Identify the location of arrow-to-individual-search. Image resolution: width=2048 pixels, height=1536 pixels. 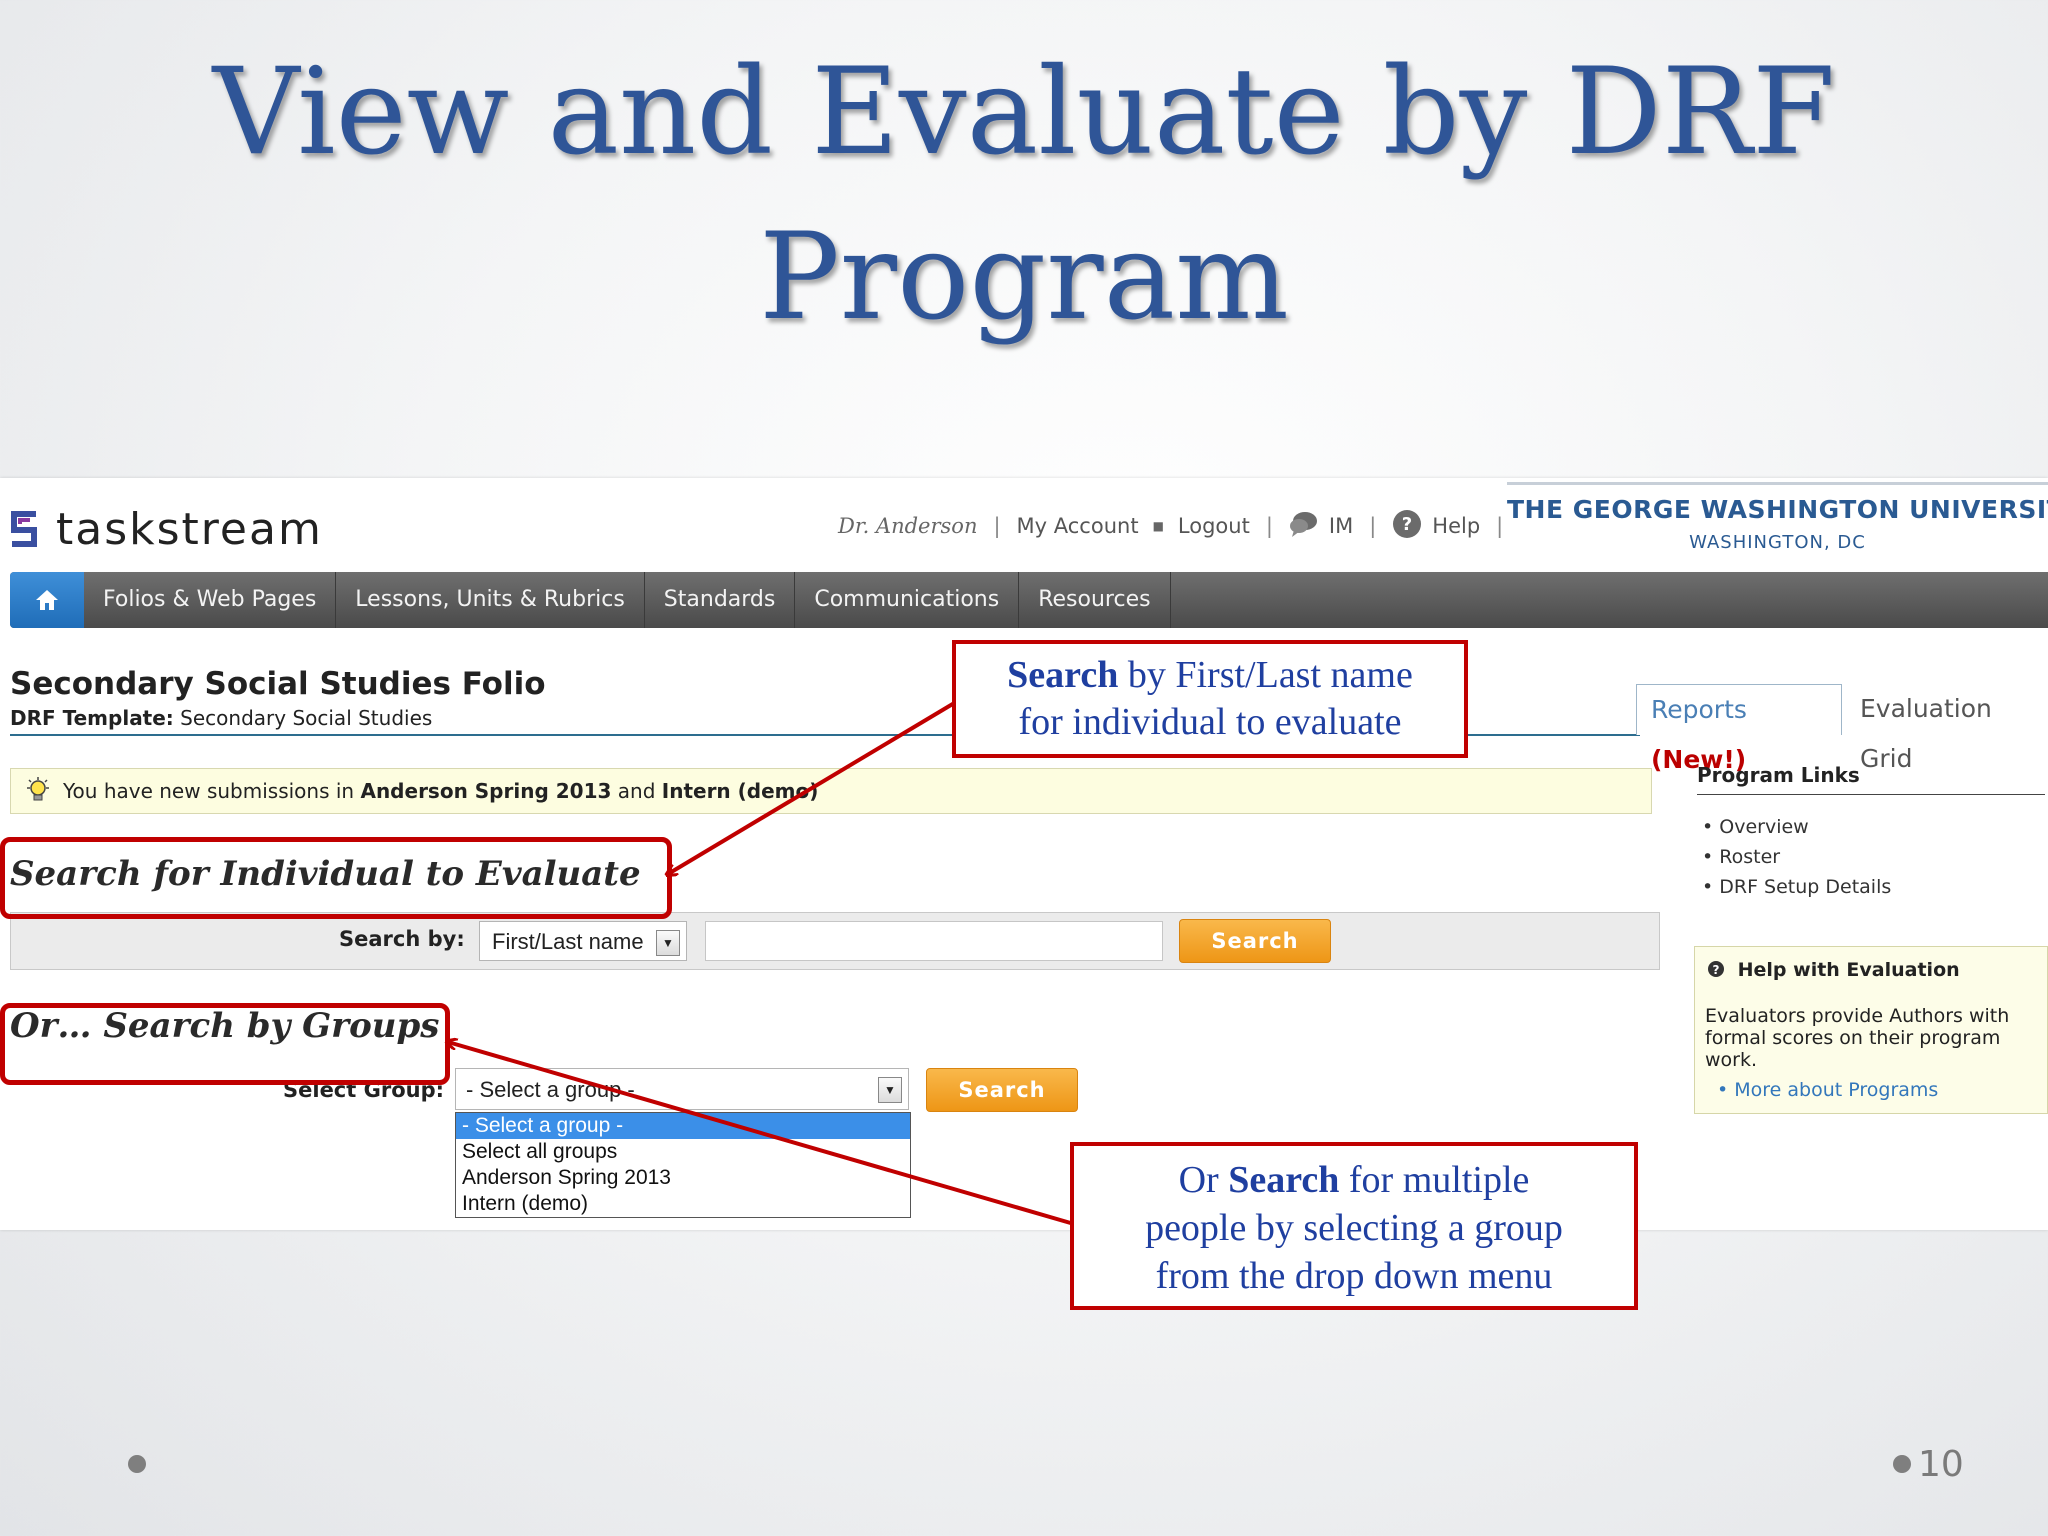
(813, 787).